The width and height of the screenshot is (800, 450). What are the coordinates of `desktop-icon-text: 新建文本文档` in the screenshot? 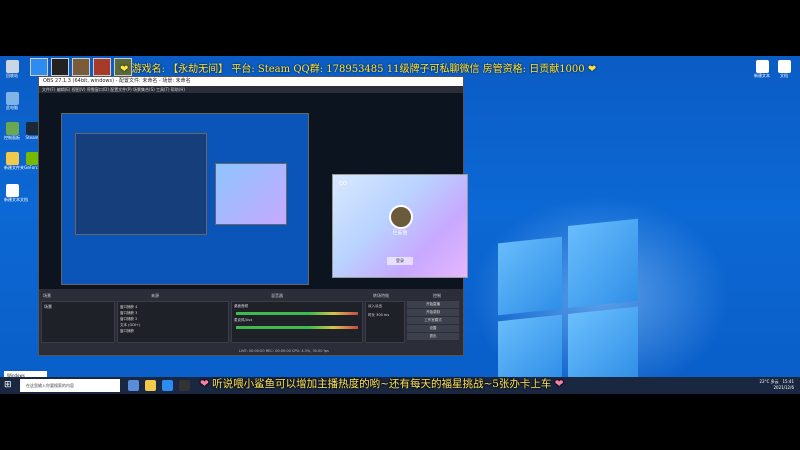 It's located at (16, 193).